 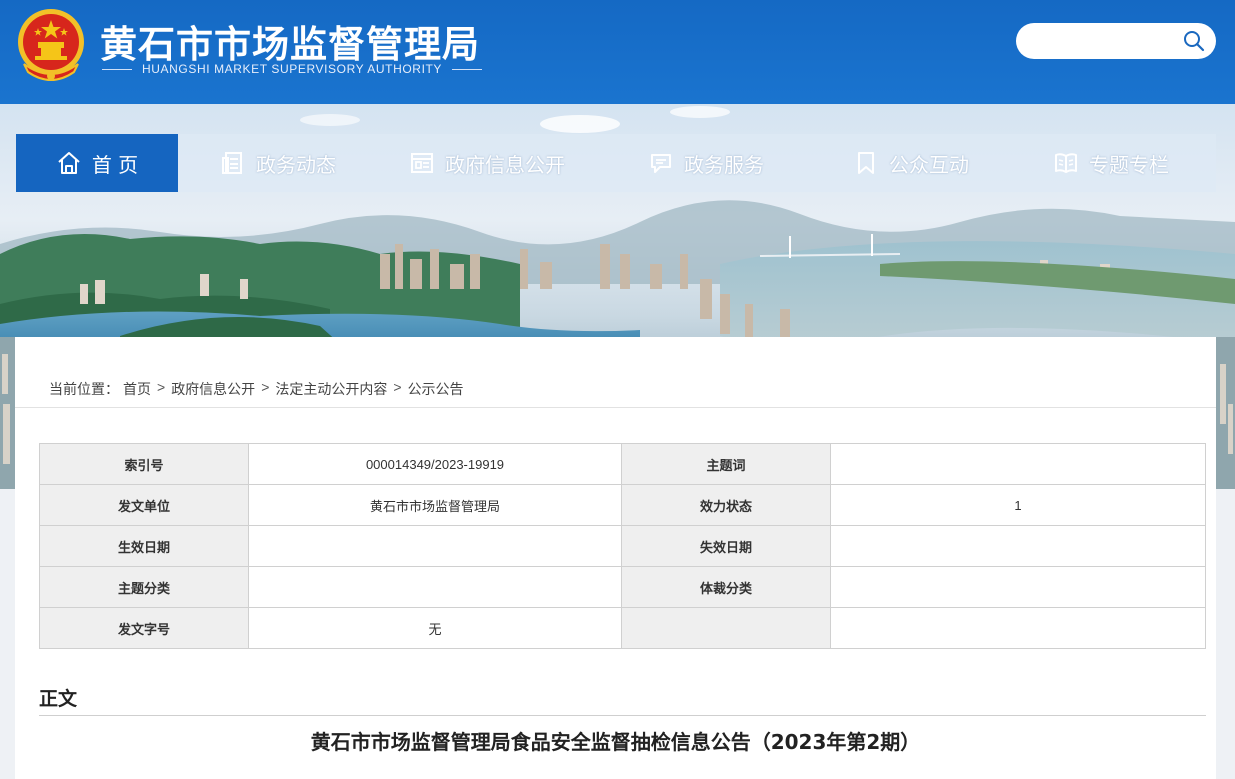 I want to click on nav-item-home: 首 页, so click(x=97, y=163).